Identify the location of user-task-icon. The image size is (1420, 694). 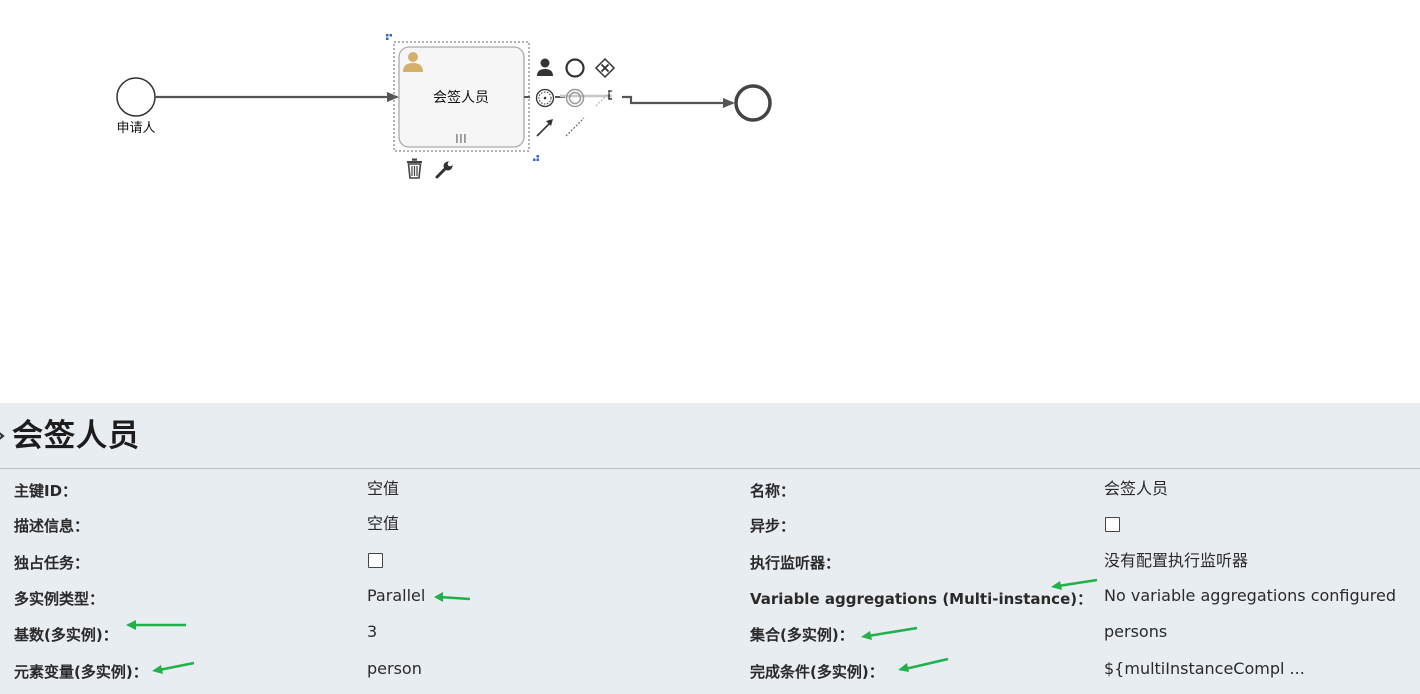
(545, 67).